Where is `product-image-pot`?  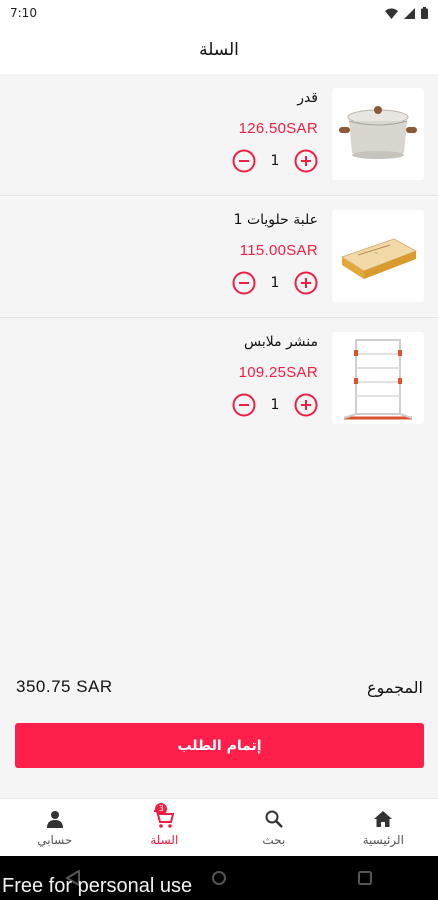
product-image-pot is located at coordinates (378, 134).